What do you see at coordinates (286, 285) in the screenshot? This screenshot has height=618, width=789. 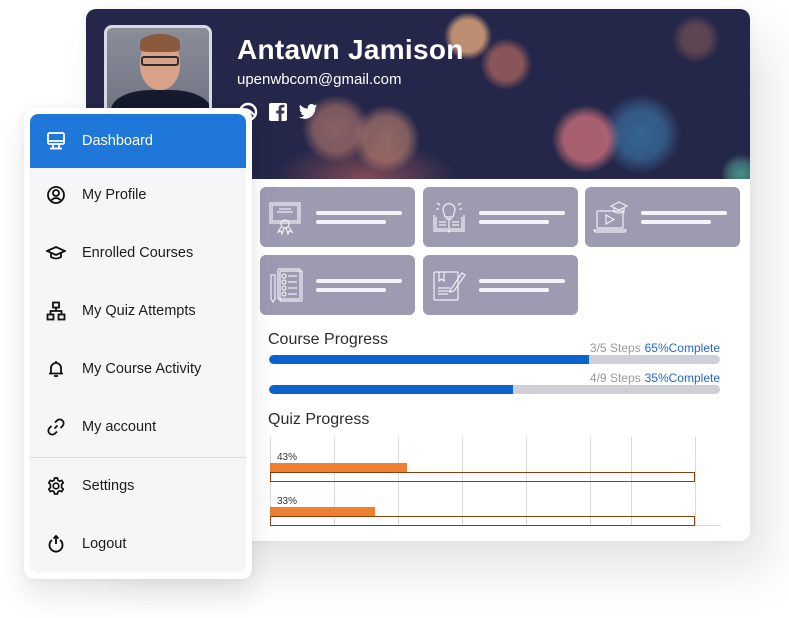 I see `checklist-icon` at bounding box center [286, 285].